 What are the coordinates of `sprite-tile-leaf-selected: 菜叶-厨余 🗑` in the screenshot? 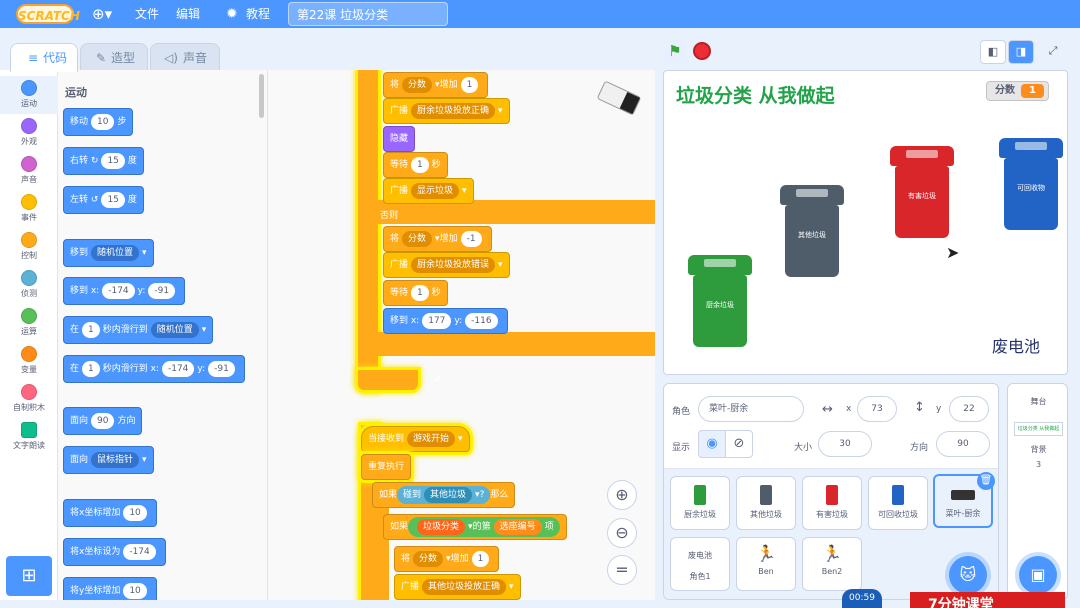 It's located at (964, 500).